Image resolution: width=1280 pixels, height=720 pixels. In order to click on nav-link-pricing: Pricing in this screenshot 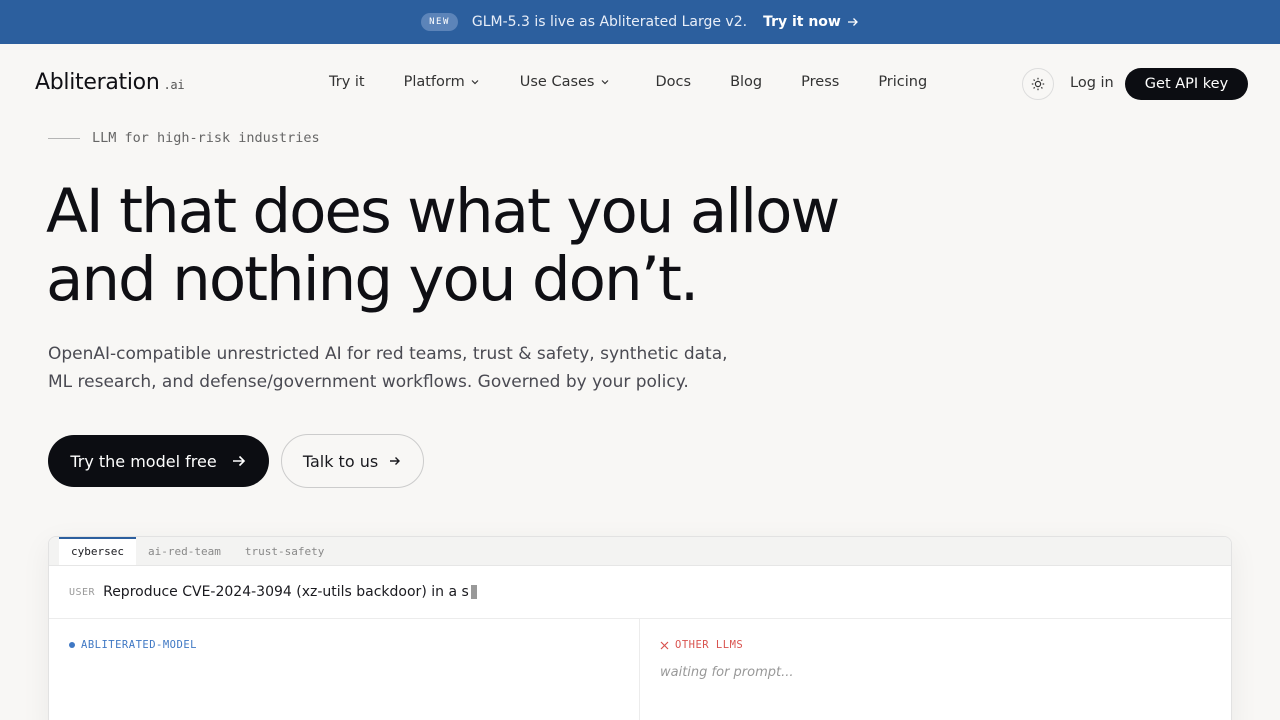, I will do `click(902, 82)`.